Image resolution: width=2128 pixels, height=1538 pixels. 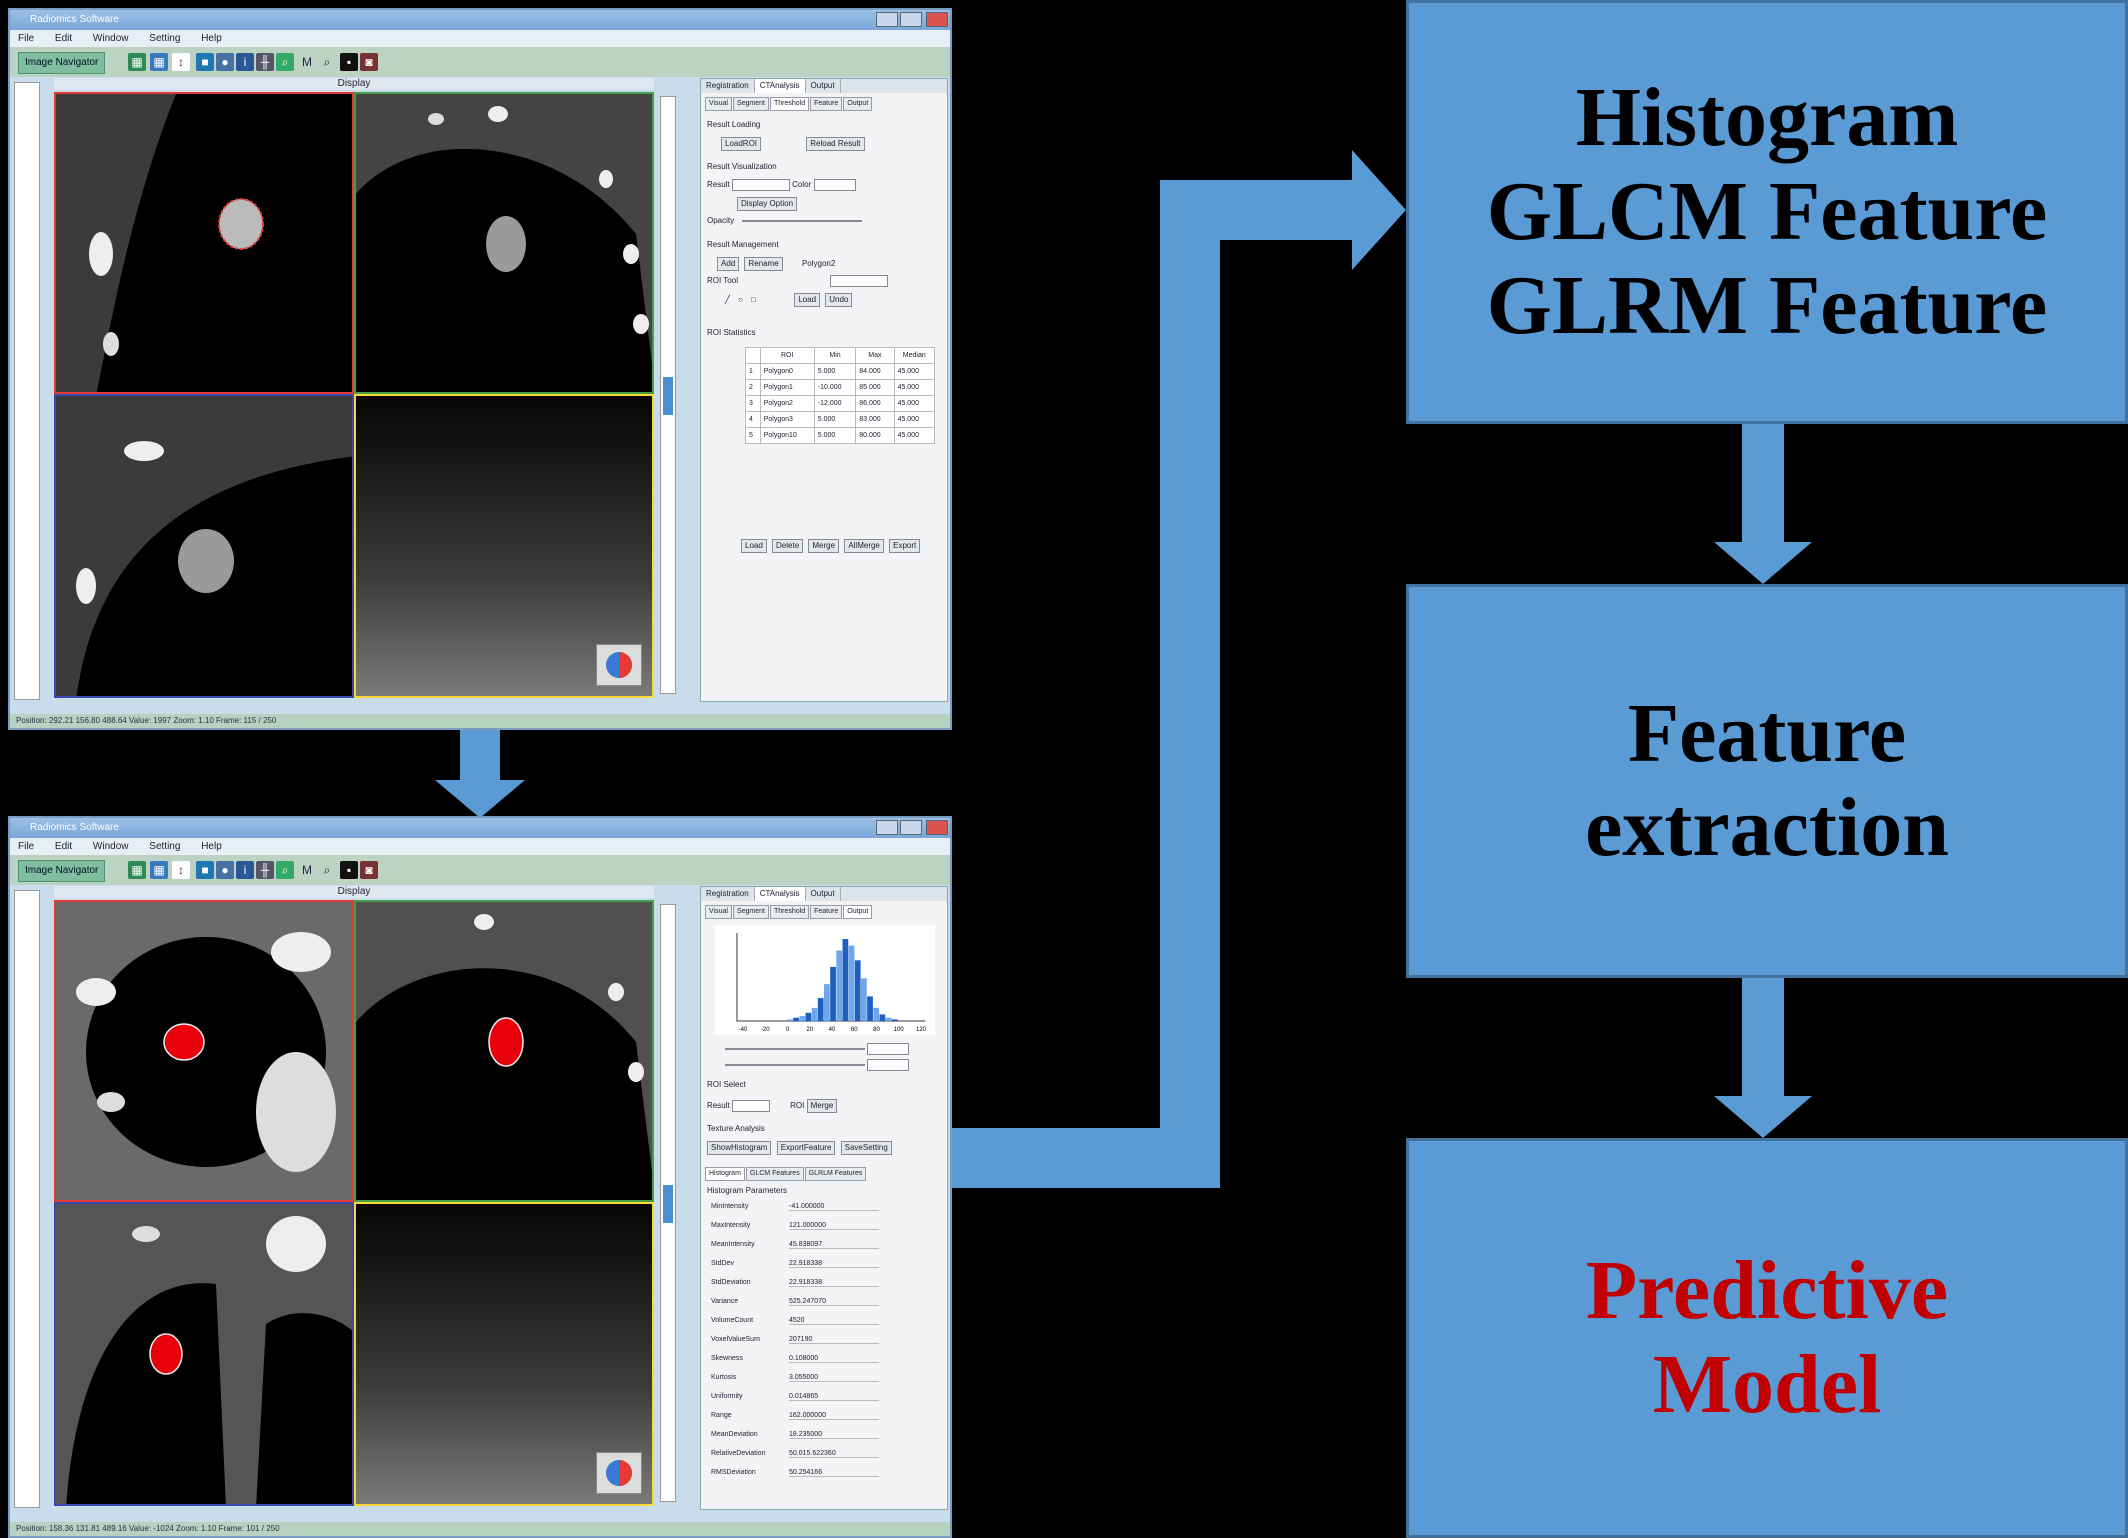 What do you see at coordinates (788, 546) in the screenshot?
I see `delete-button: Delete` at bounding box center [788, 546].